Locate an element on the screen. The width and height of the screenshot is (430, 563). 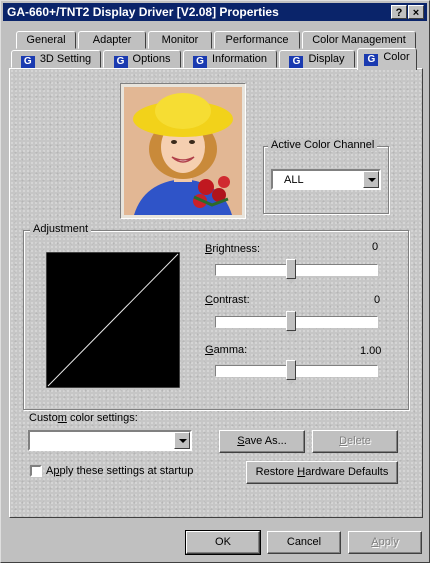
gamma-slider-thumb is located at coordinates (290, 372).